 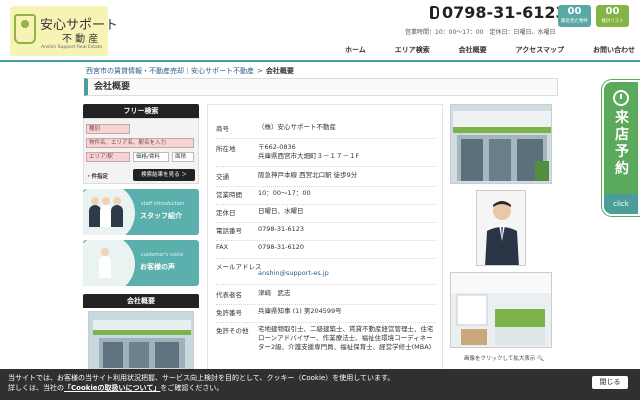 I want to click on logo-english: Anshin Support Real Estate, so click(x=72, y=47).